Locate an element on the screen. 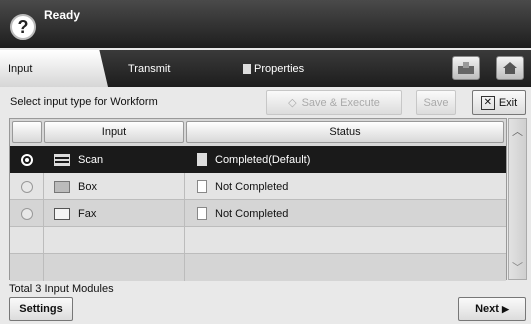  tab-transmit-label: Transmit is located at coordinates (149, 68).